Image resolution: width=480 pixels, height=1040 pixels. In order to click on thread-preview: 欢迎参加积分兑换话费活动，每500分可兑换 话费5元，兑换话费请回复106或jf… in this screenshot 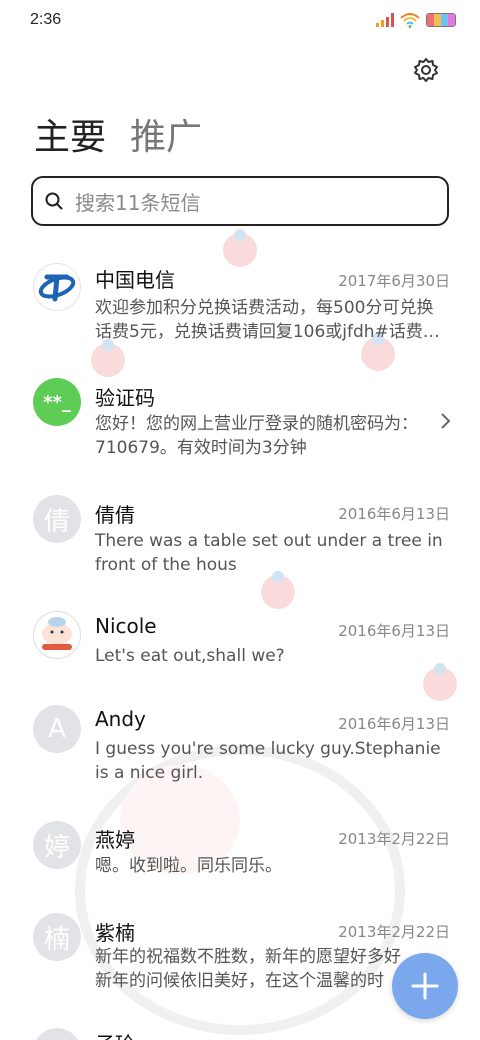, I will do `click(271, 320)`.